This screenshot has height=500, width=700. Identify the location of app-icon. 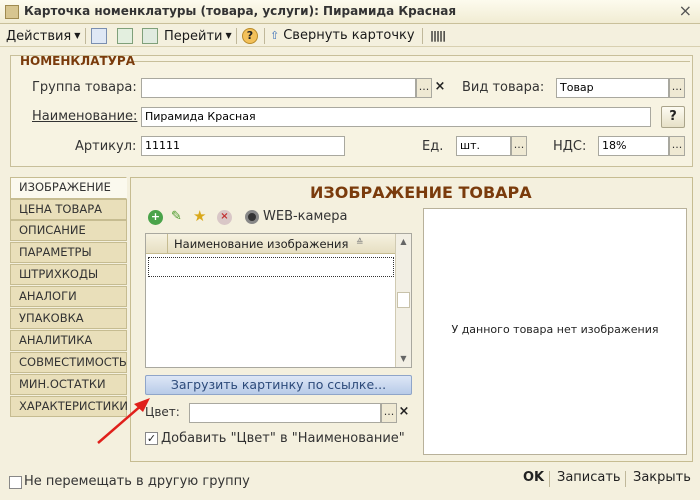
(12, 12).